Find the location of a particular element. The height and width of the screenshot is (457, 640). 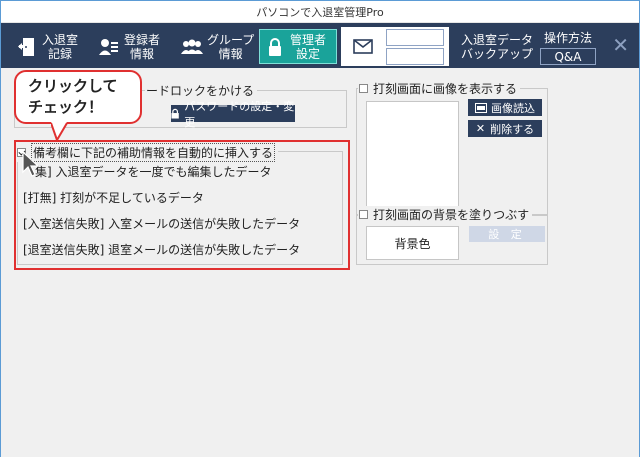

image-icon is located at coordinates (481, 107).